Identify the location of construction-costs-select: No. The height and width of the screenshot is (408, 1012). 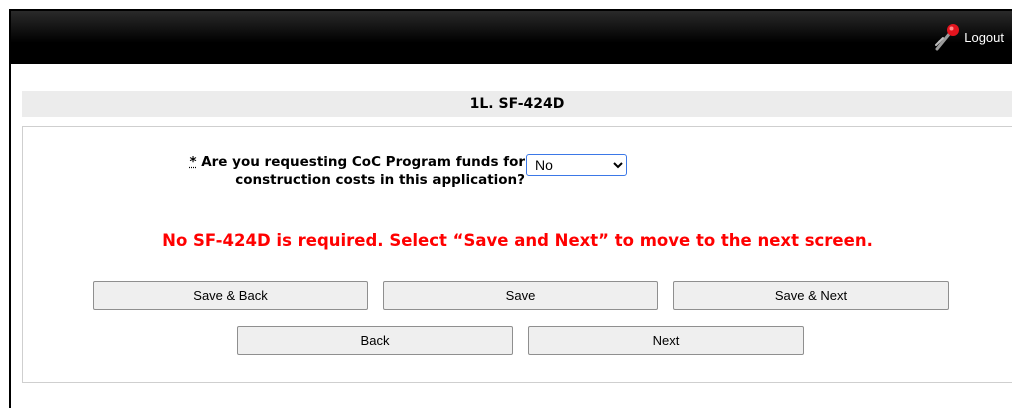
(576, 165).